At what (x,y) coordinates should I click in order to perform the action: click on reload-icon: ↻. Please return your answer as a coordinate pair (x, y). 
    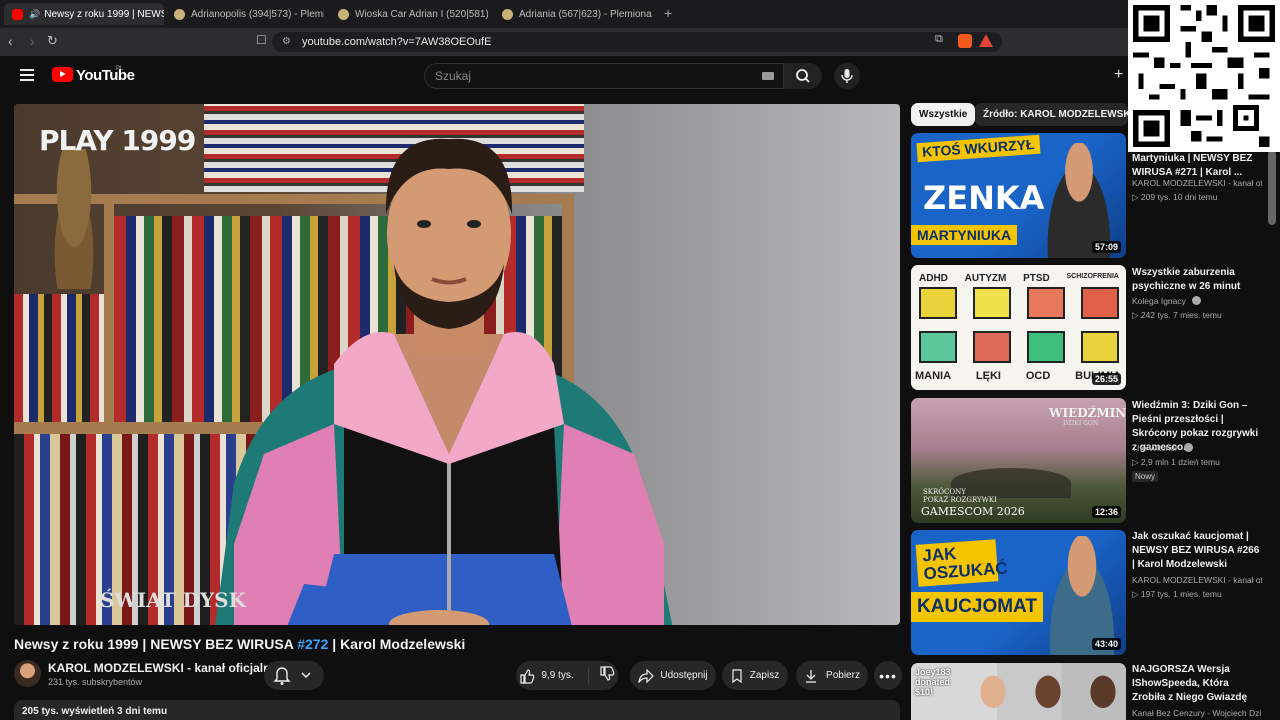
    Looking at the image, I should click on (52, 41).